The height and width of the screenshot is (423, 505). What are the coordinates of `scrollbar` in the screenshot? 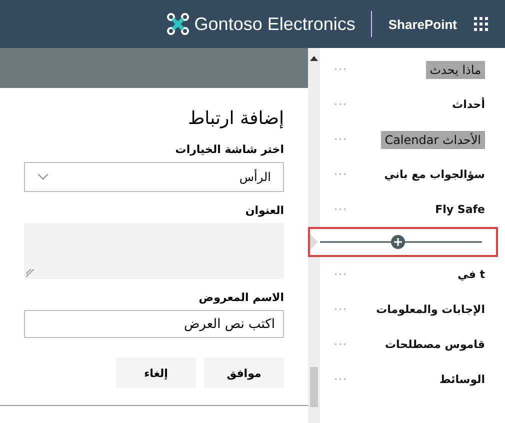 It's located at (314, 235).